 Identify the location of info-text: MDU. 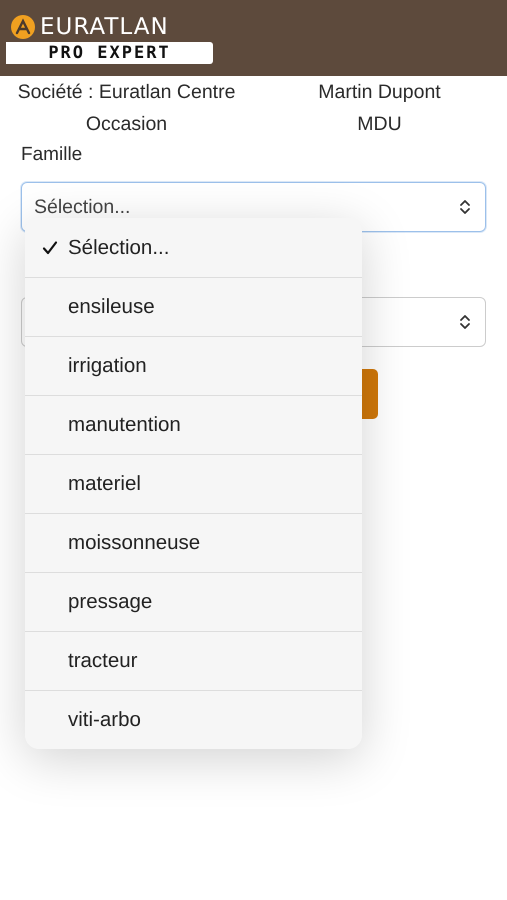
(379, 124).